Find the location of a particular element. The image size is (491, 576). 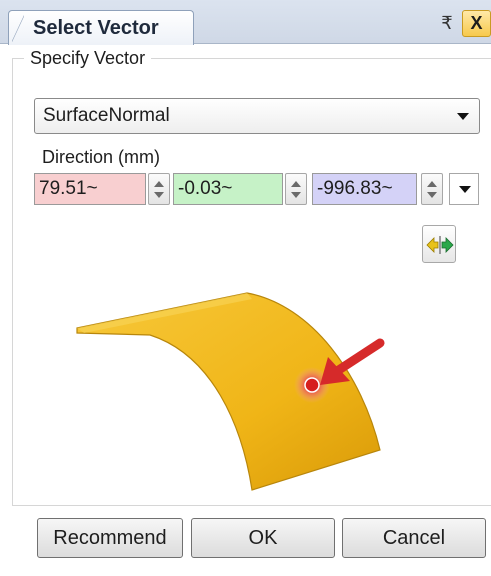

direction-z-field: -996.83~ is located at coordinates (364, 189).